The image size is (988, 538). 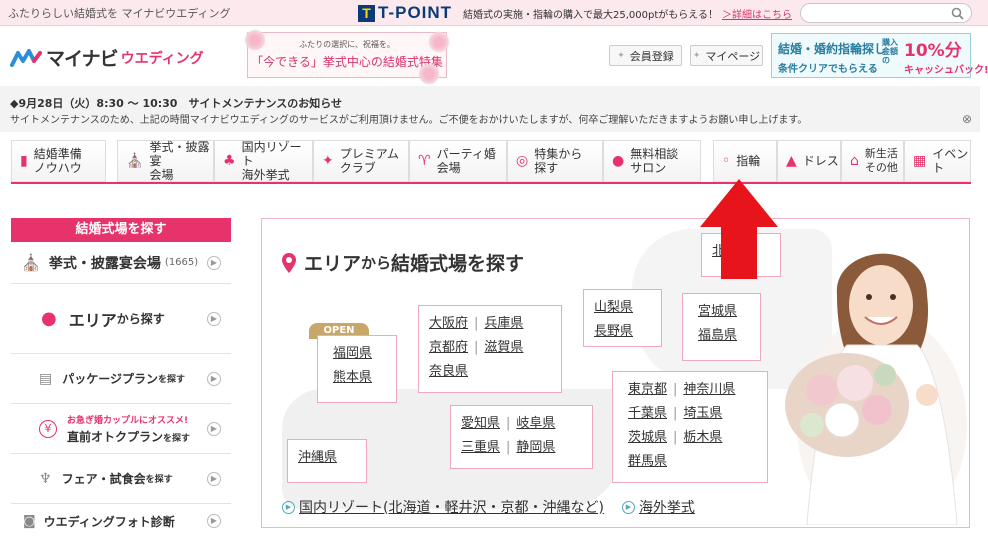 What do you see at coordinates (49, 318) in the screenshot?
I see `map-pin-icon: ●` at bounding box center [49, 318].